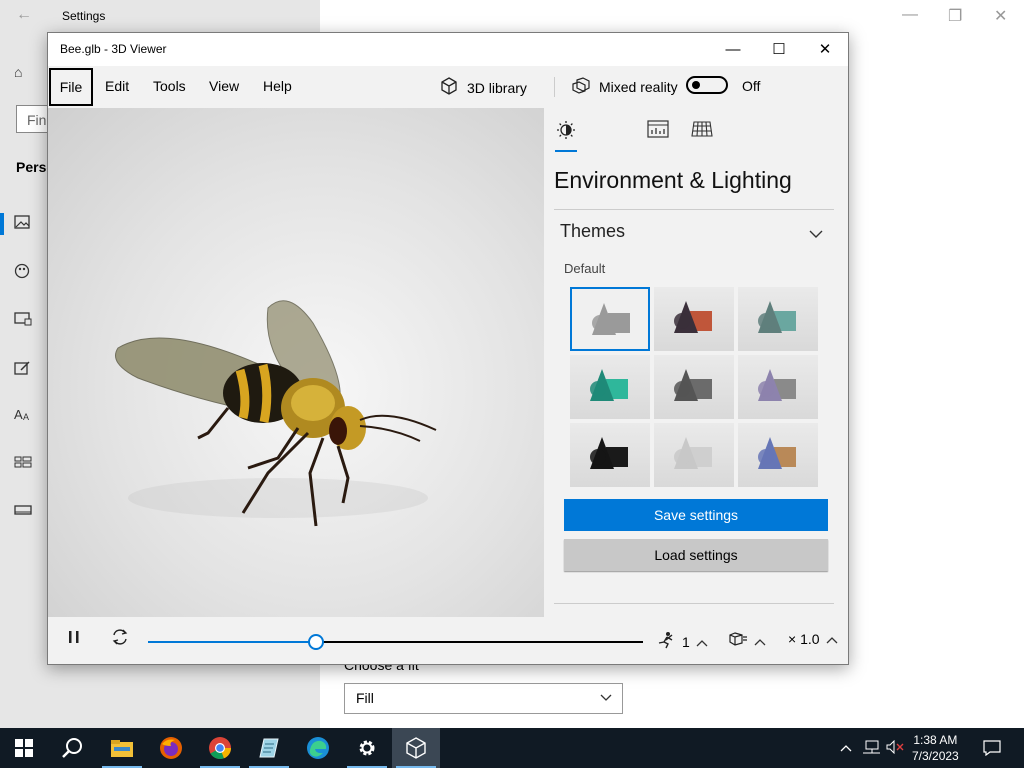 The height and width of the screenshot is (768, 1024). Describe the element at coordinates (694, 455) in the screenshot. I see `theme-tile-light` at that location.